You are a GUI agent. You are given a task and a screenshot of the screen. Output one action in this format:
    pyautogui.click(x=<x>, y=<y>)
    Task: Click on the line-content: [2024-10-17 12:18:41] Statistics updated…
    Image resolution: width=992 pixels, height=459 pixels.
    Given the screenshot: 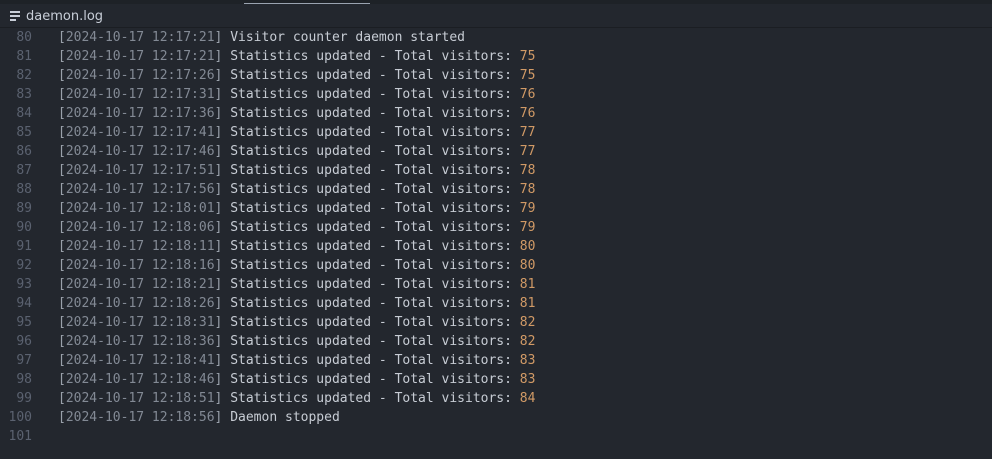 What is the action you would take?
    pyautogui.click(x=296, y=360)
    